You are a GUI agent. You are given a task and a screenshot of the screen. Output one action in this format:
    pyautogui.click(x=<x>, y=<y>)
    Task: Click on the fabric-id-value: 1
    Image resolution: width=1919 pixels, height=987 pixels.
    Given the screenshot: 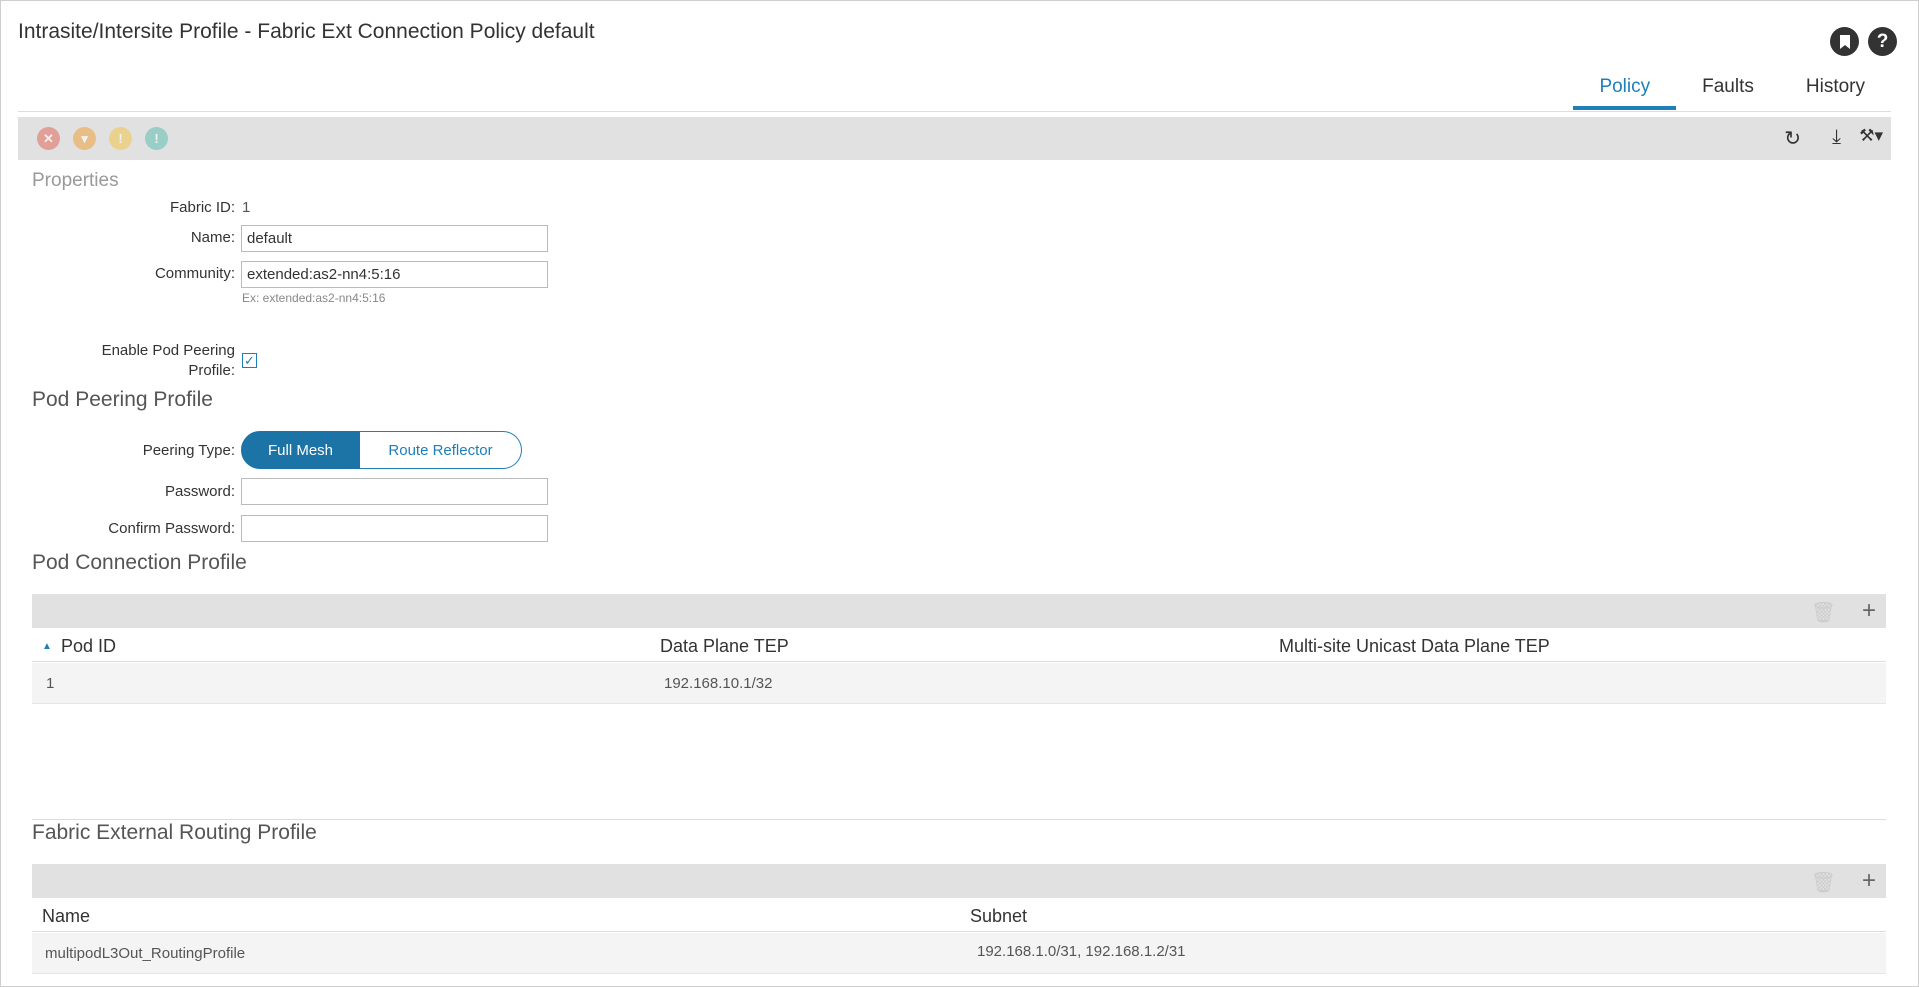 What is the action you would take?
    pyautogui.click(x=246, y=207)
    